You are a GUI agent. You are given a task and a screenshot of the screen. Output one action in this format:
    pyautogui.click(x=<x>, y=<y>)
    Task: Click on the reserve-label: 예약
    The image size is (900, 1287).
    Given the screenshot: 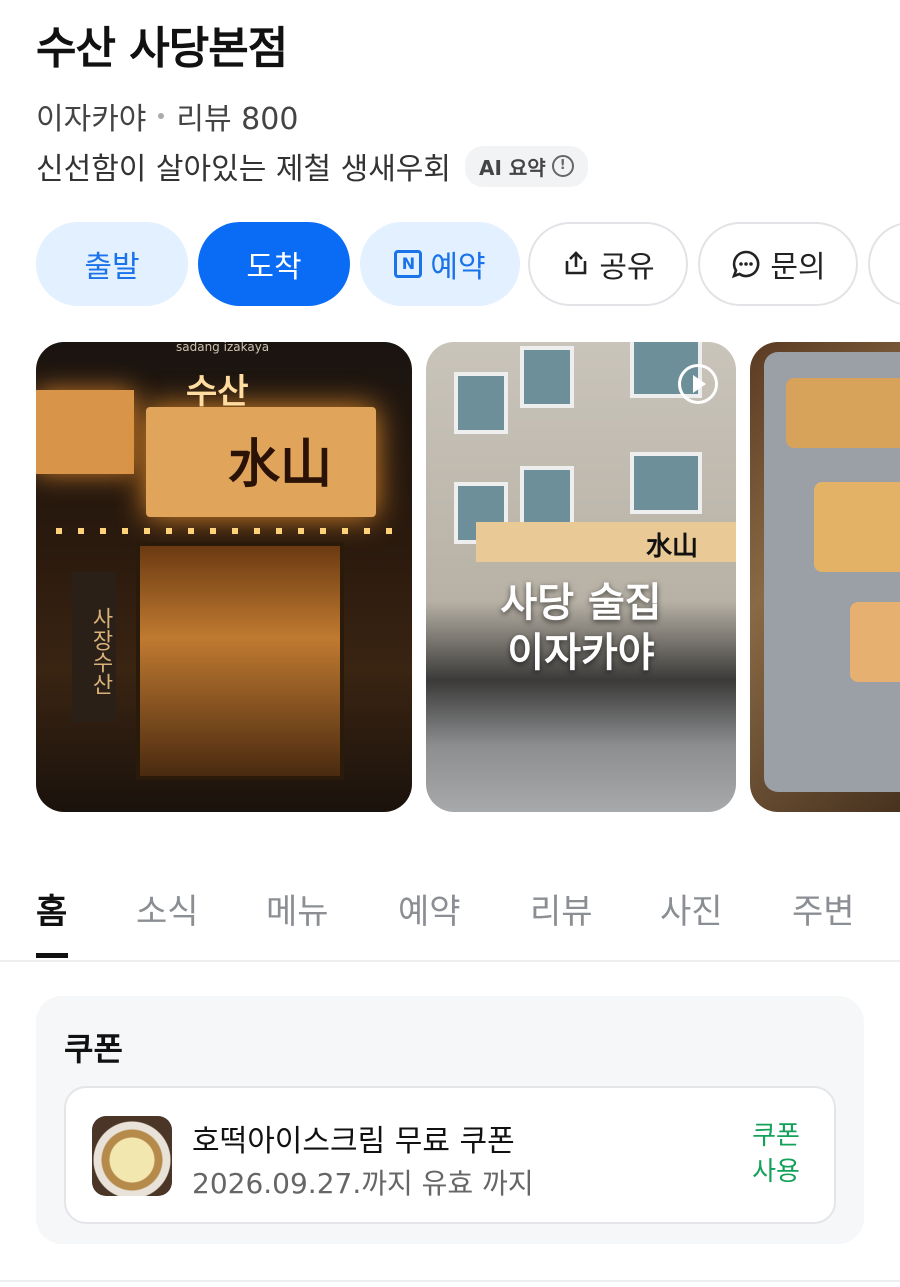 What is the action you would take?
    pyautogui.click(x=458, y=267)
    